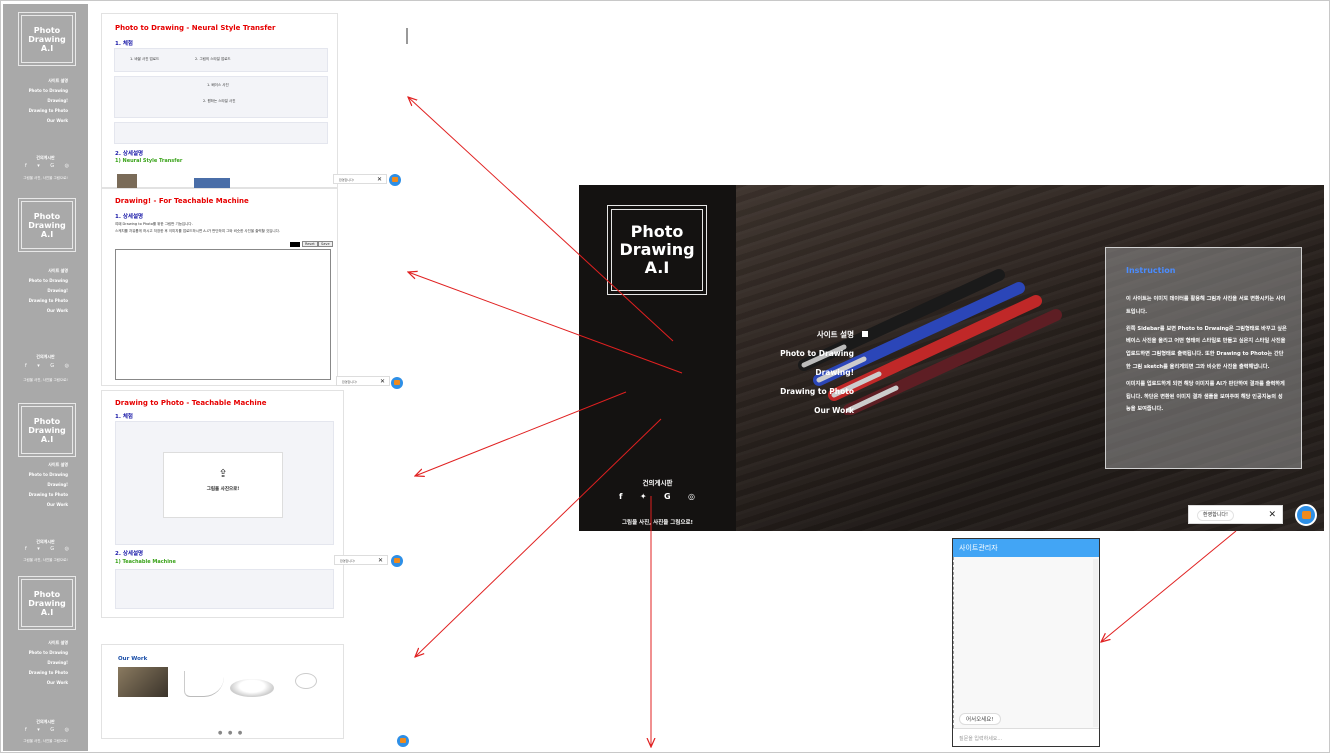 The image size is (1330, 754). What do you see at coordinates (295, 244) in the screenshot?
I see `color-picker` at bounding box center [295, 244].